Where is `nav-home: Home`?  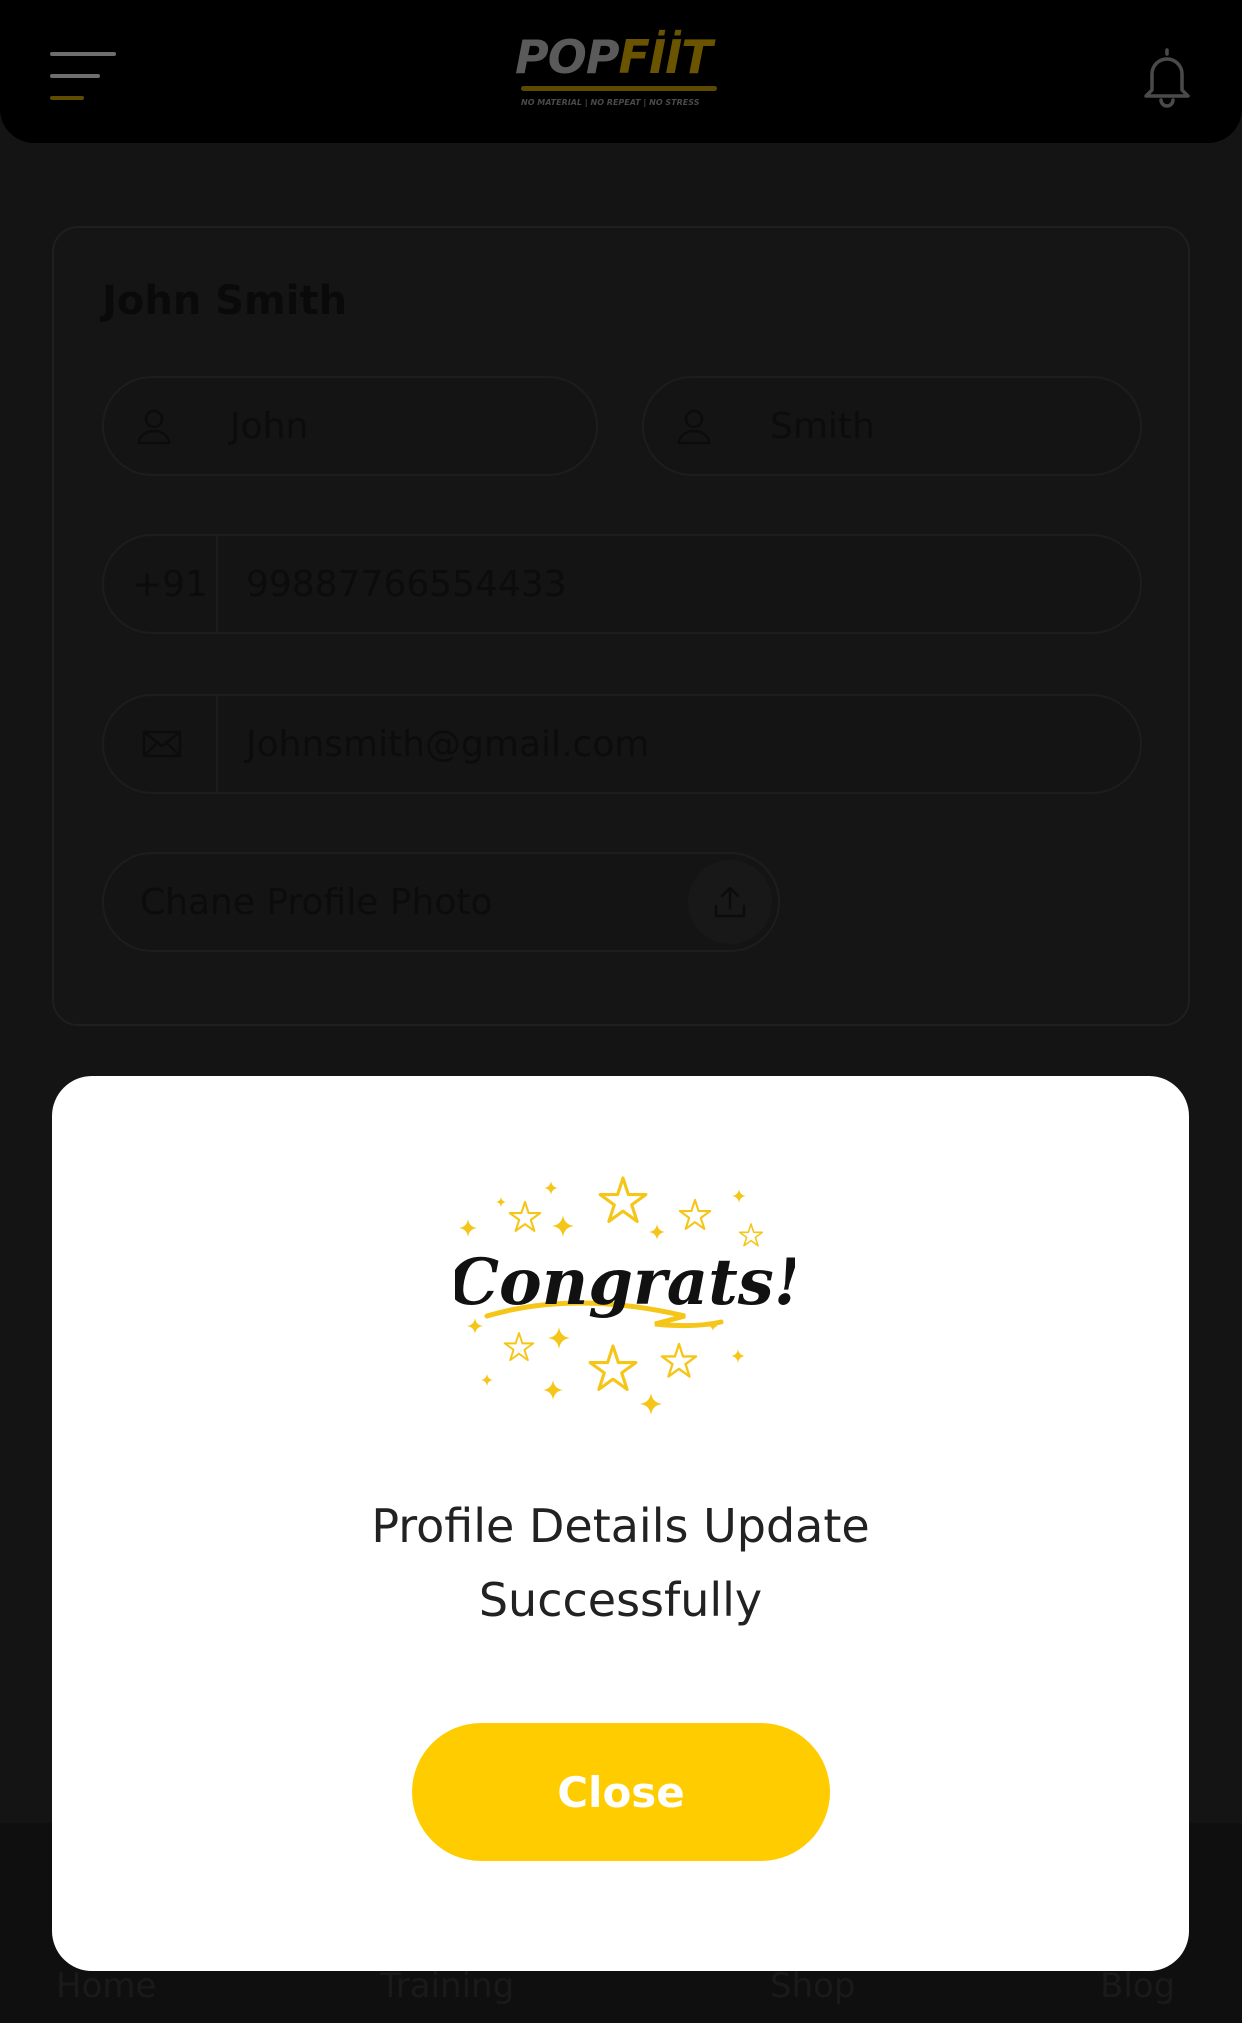
nav-home: Home is located at coordinates (106, 1986).